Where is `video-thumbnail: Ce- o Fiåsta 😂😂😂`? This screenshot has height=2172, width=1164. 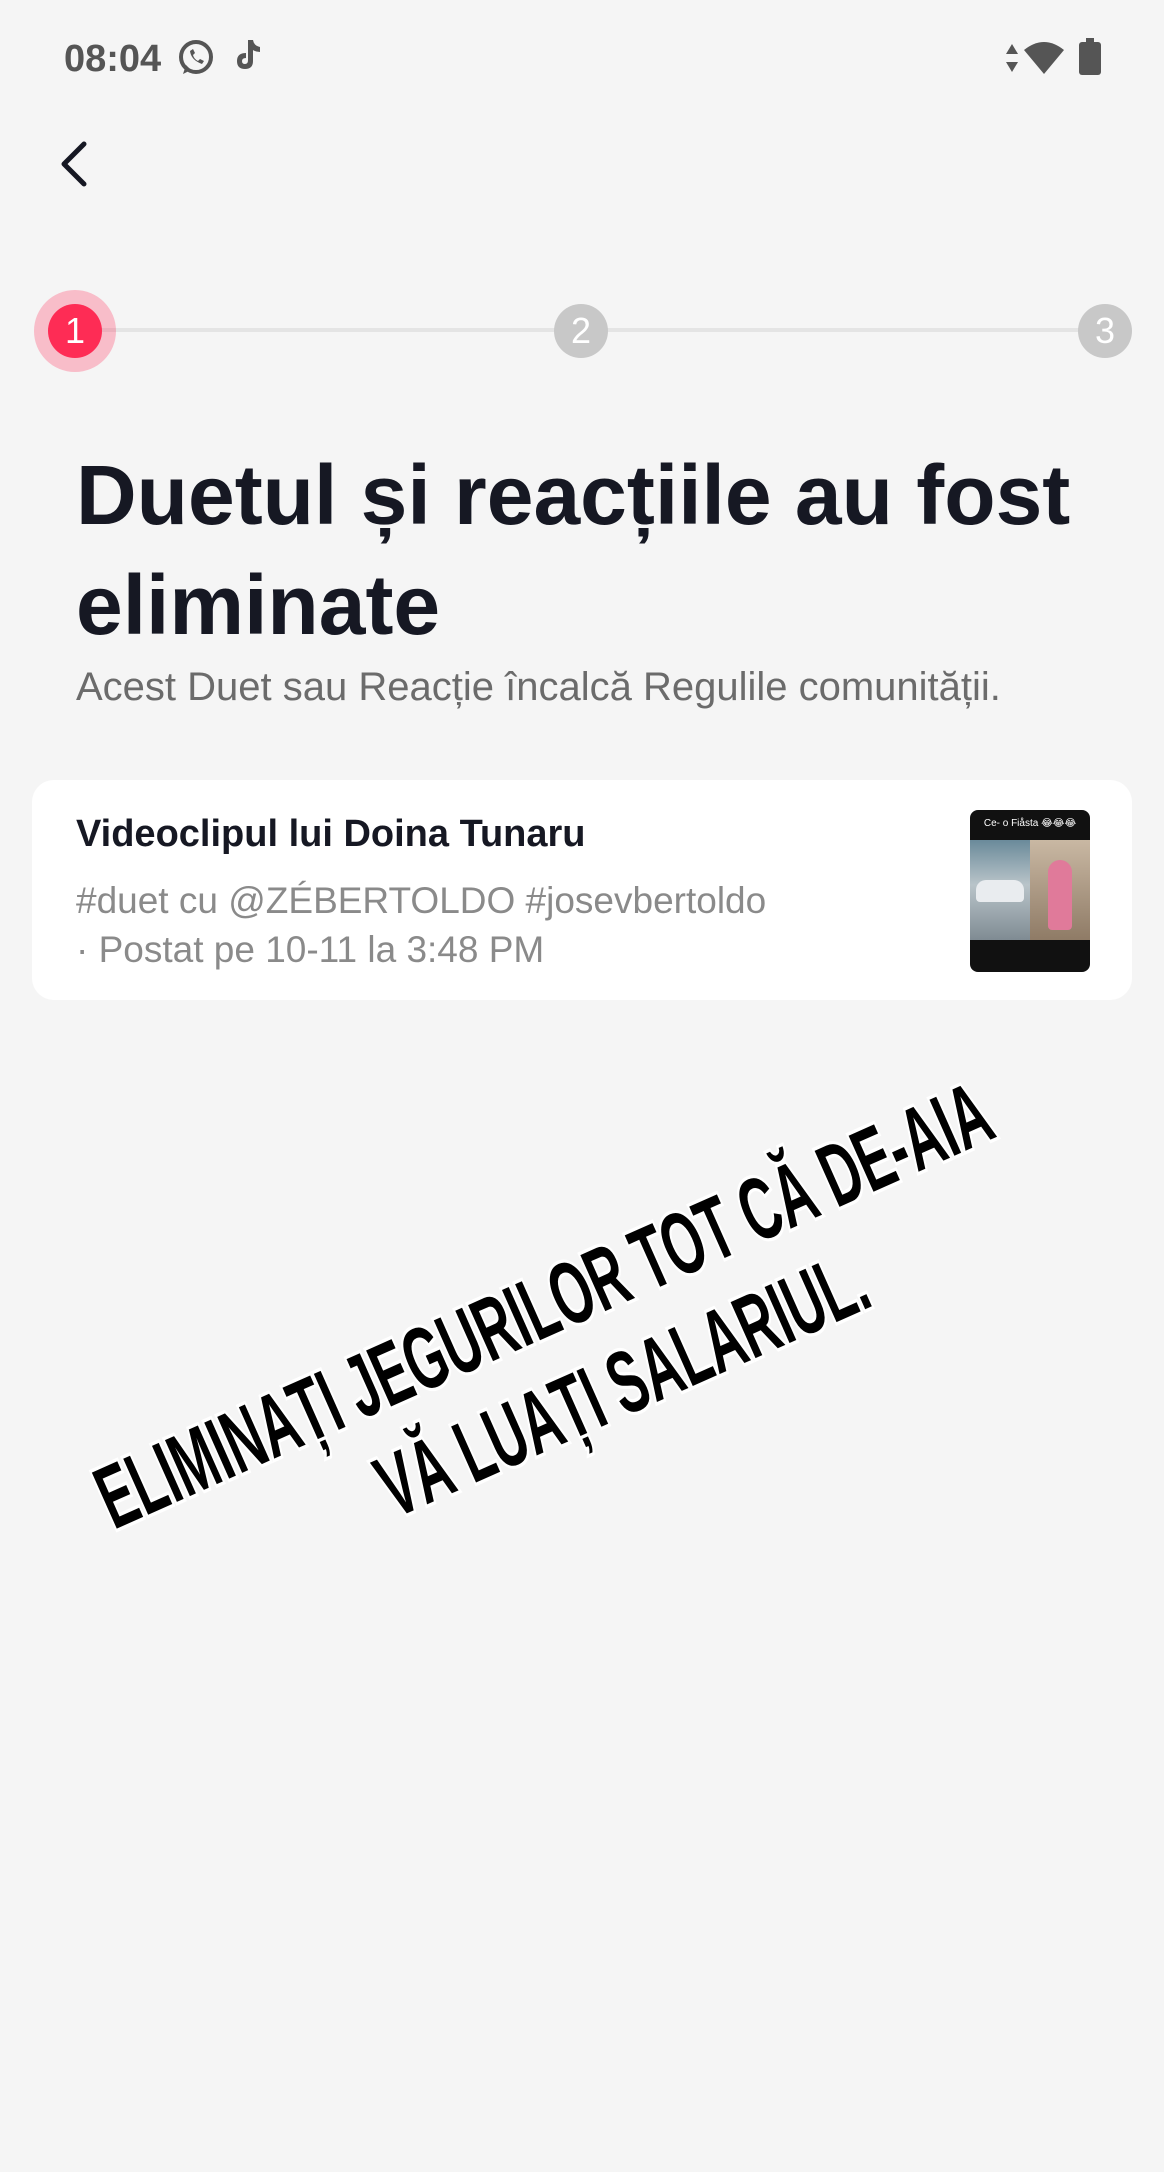
video-thumbnail: Ce- o Fiåsta 😂😂😂 is located at coordinates (1030, 891).